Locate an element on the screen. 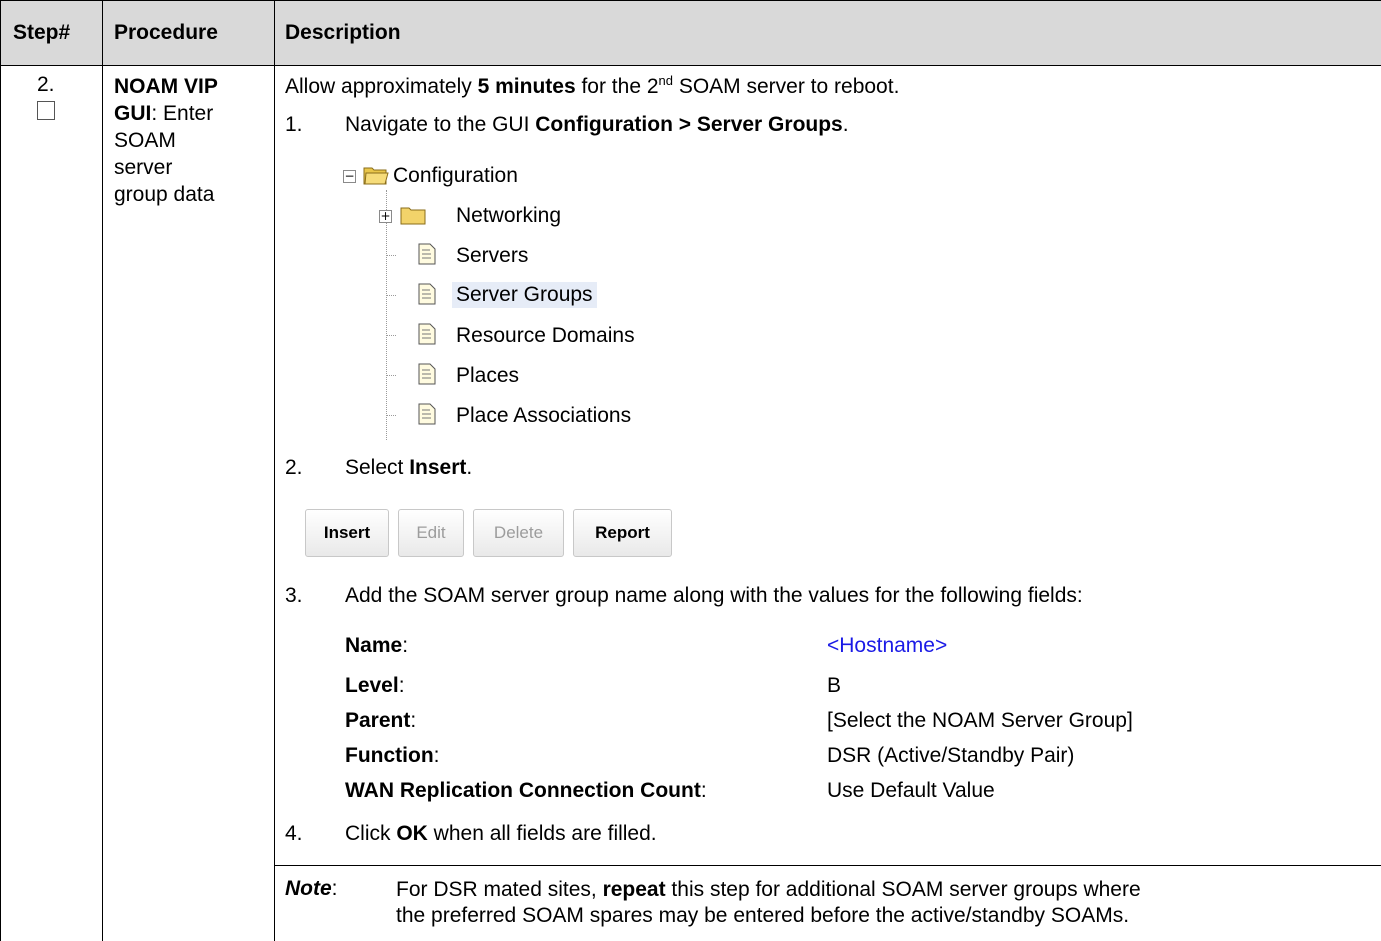 The image size is (1381, 941). tree-item-servers: Servers is located at coordinates (492, 256).